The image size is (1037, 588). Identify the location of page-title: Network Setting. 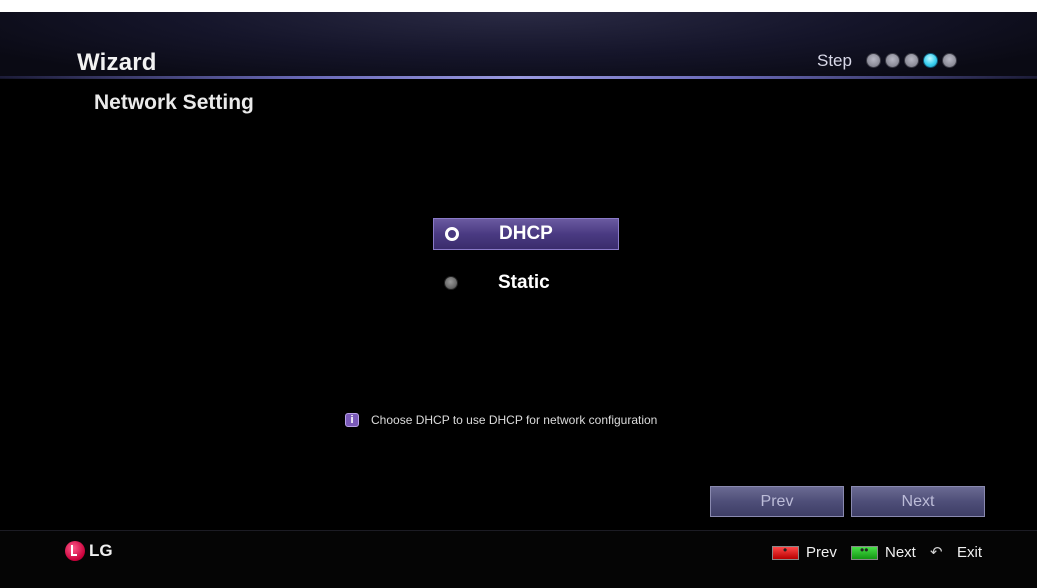
(174, 102).